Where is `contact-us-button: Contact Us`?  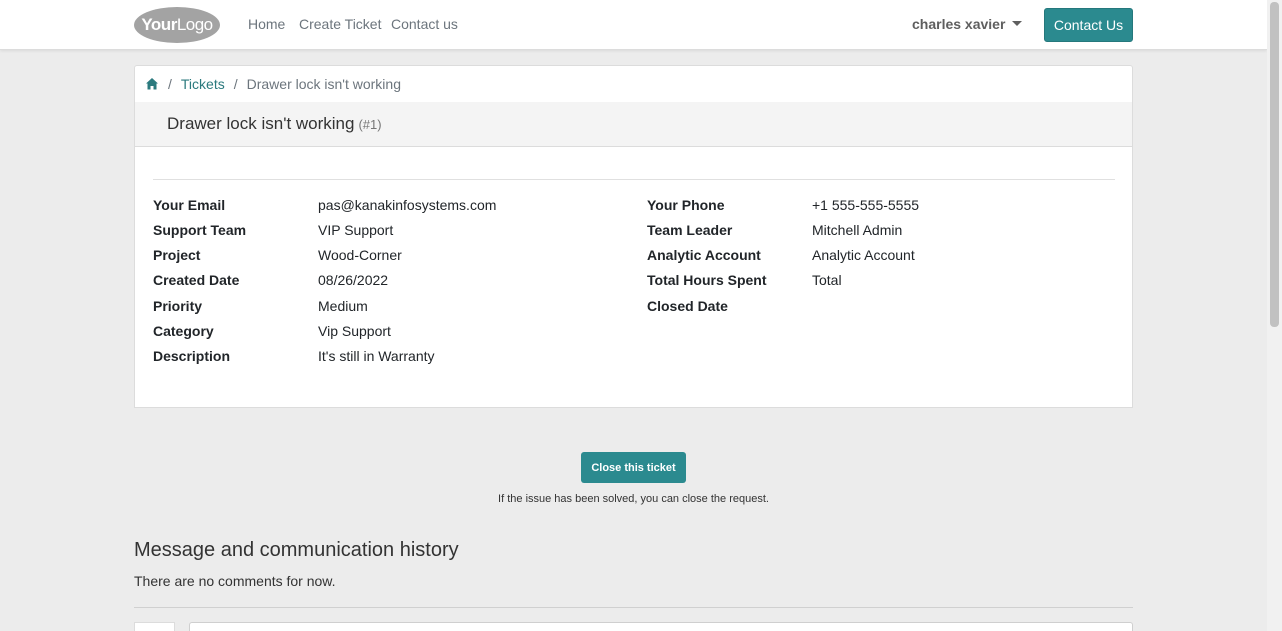
contact-us-button: Contact Us is located at coordinates (1088, 25).